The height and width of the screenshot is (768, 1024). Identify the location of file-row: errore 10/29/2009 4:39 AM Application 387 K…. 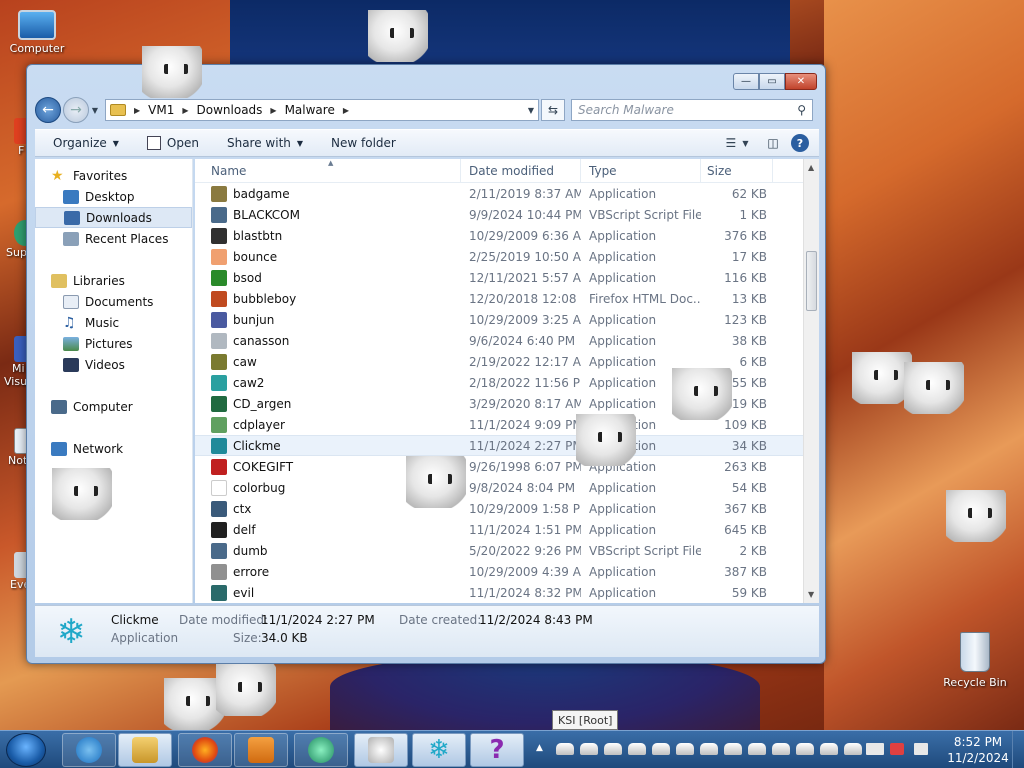
(507, 571).